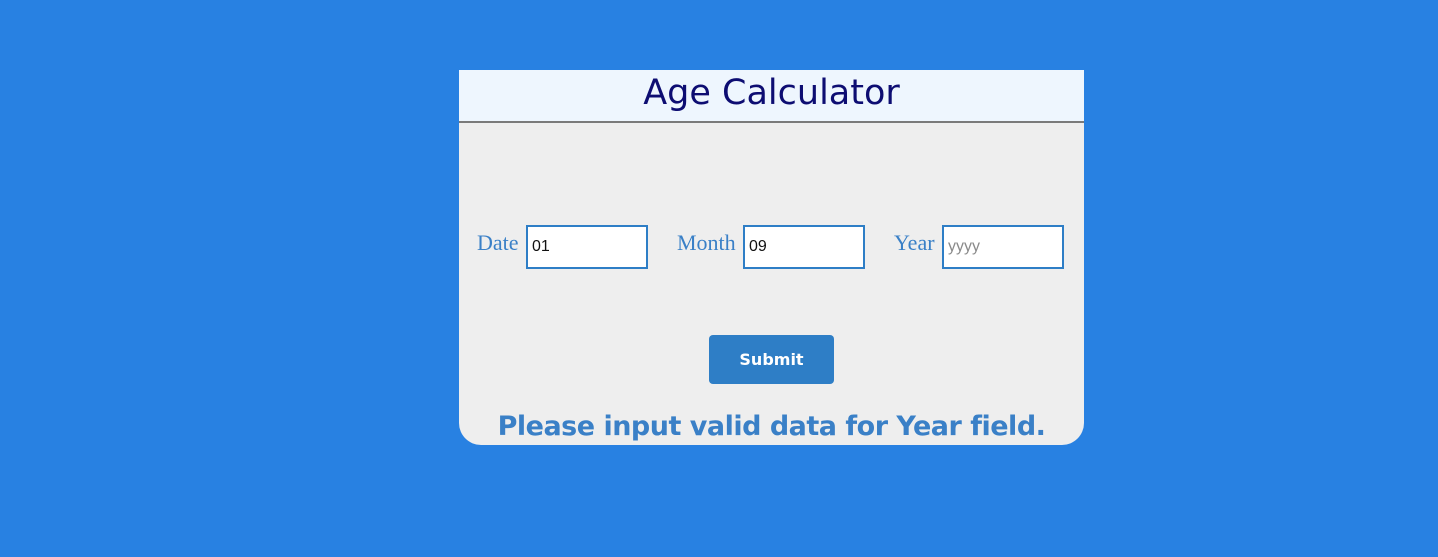  I want to click on date-input, so click(587, 247).